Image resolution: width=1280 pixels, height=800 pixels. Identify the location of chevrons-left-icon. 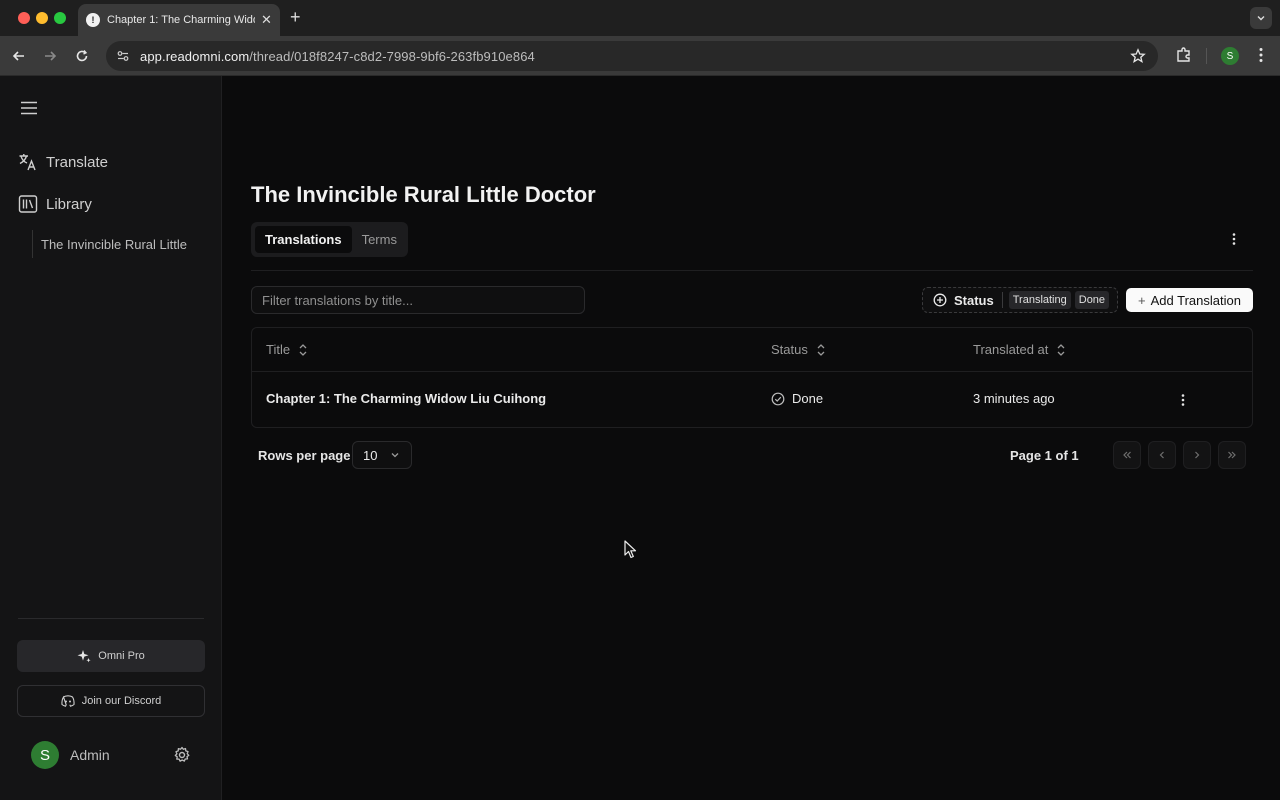
(1127, 455).